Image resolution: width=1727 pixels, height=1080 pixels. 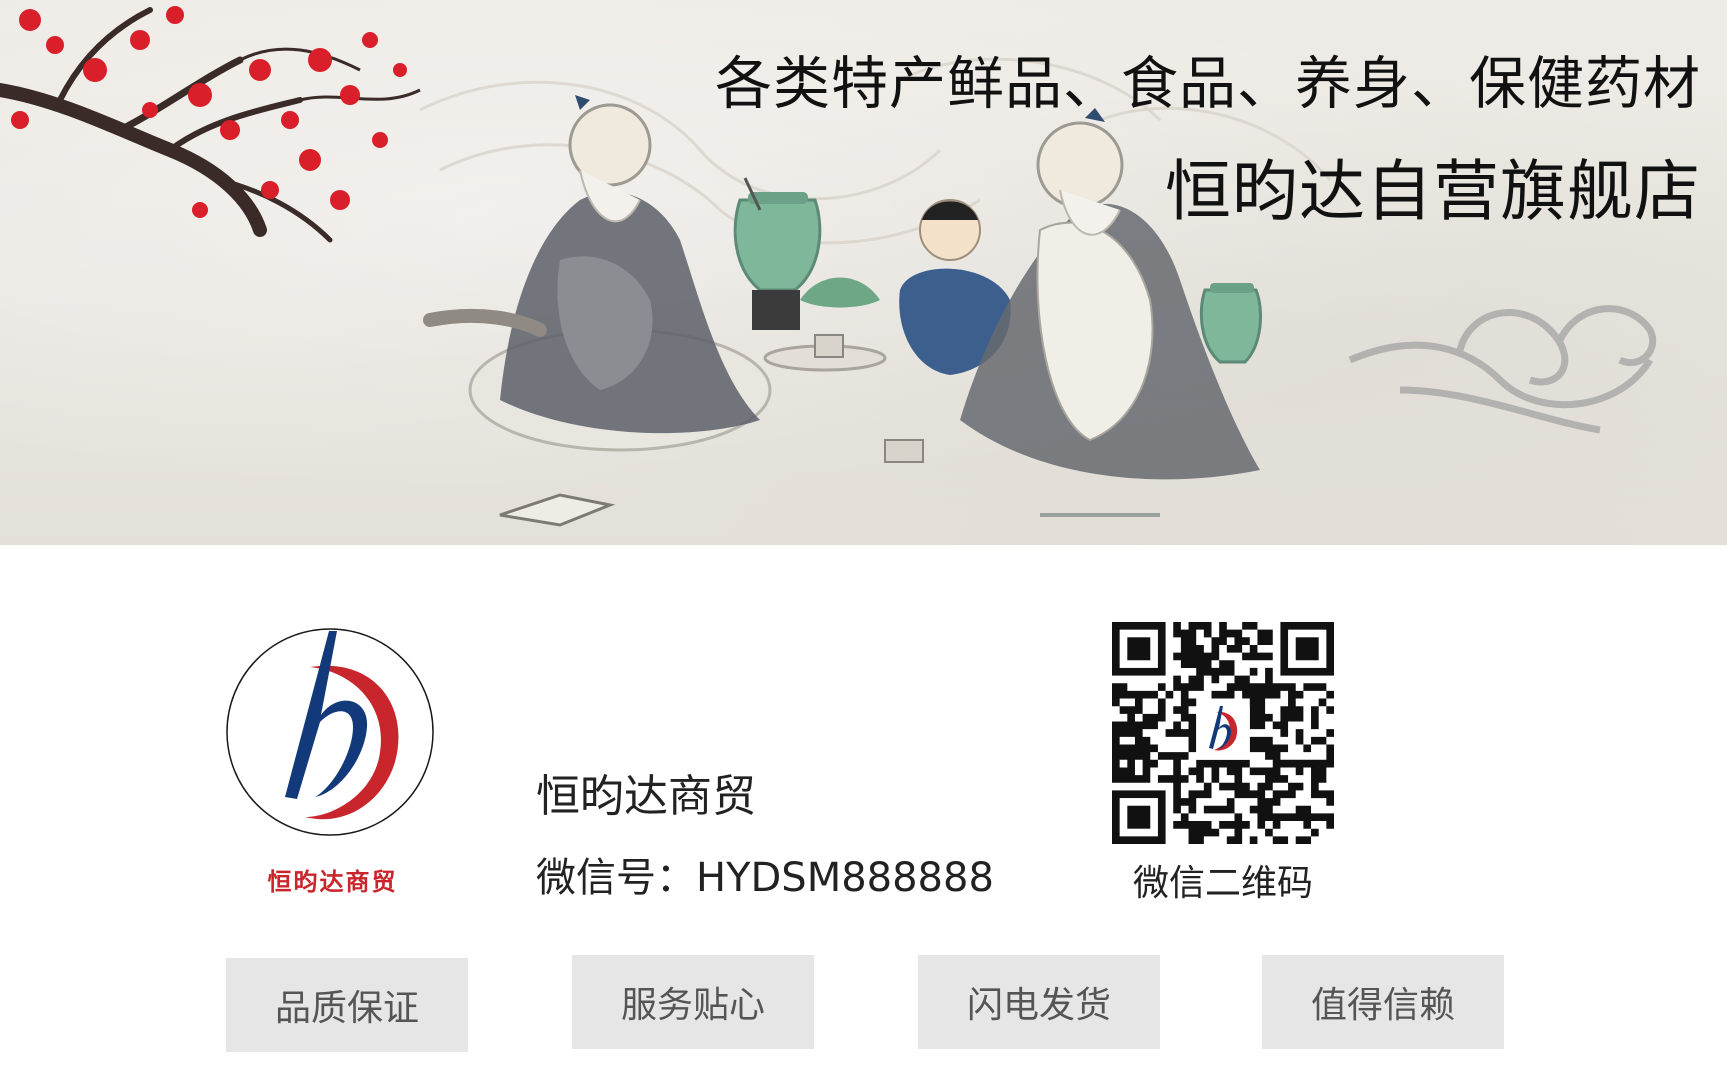 I want to click on banner-store-name: 恒昀达自营旗舰店, so click(x=1433, y=191).